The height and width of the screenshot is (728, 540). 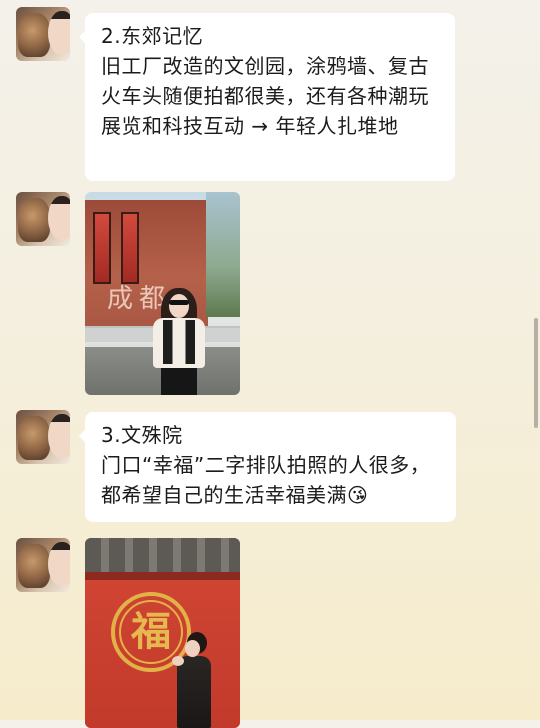 I want to click on message-image-brick-building: 成都, so click(x=162, y=293).